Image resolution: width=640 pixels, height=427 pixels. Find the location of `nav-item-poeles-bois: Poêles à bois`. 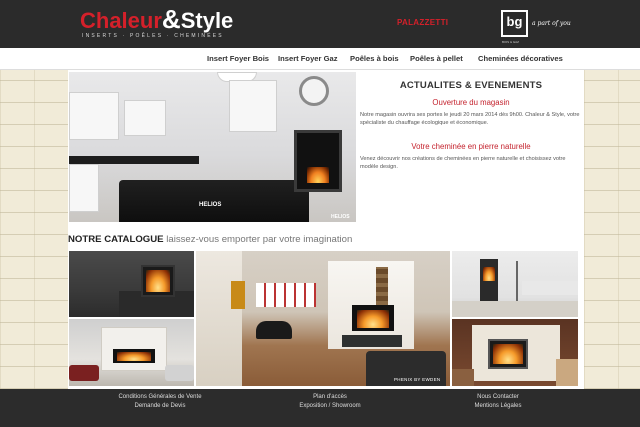

nav-item-poeles-bois: Poêles à bois is located at coordinates (374, 58).